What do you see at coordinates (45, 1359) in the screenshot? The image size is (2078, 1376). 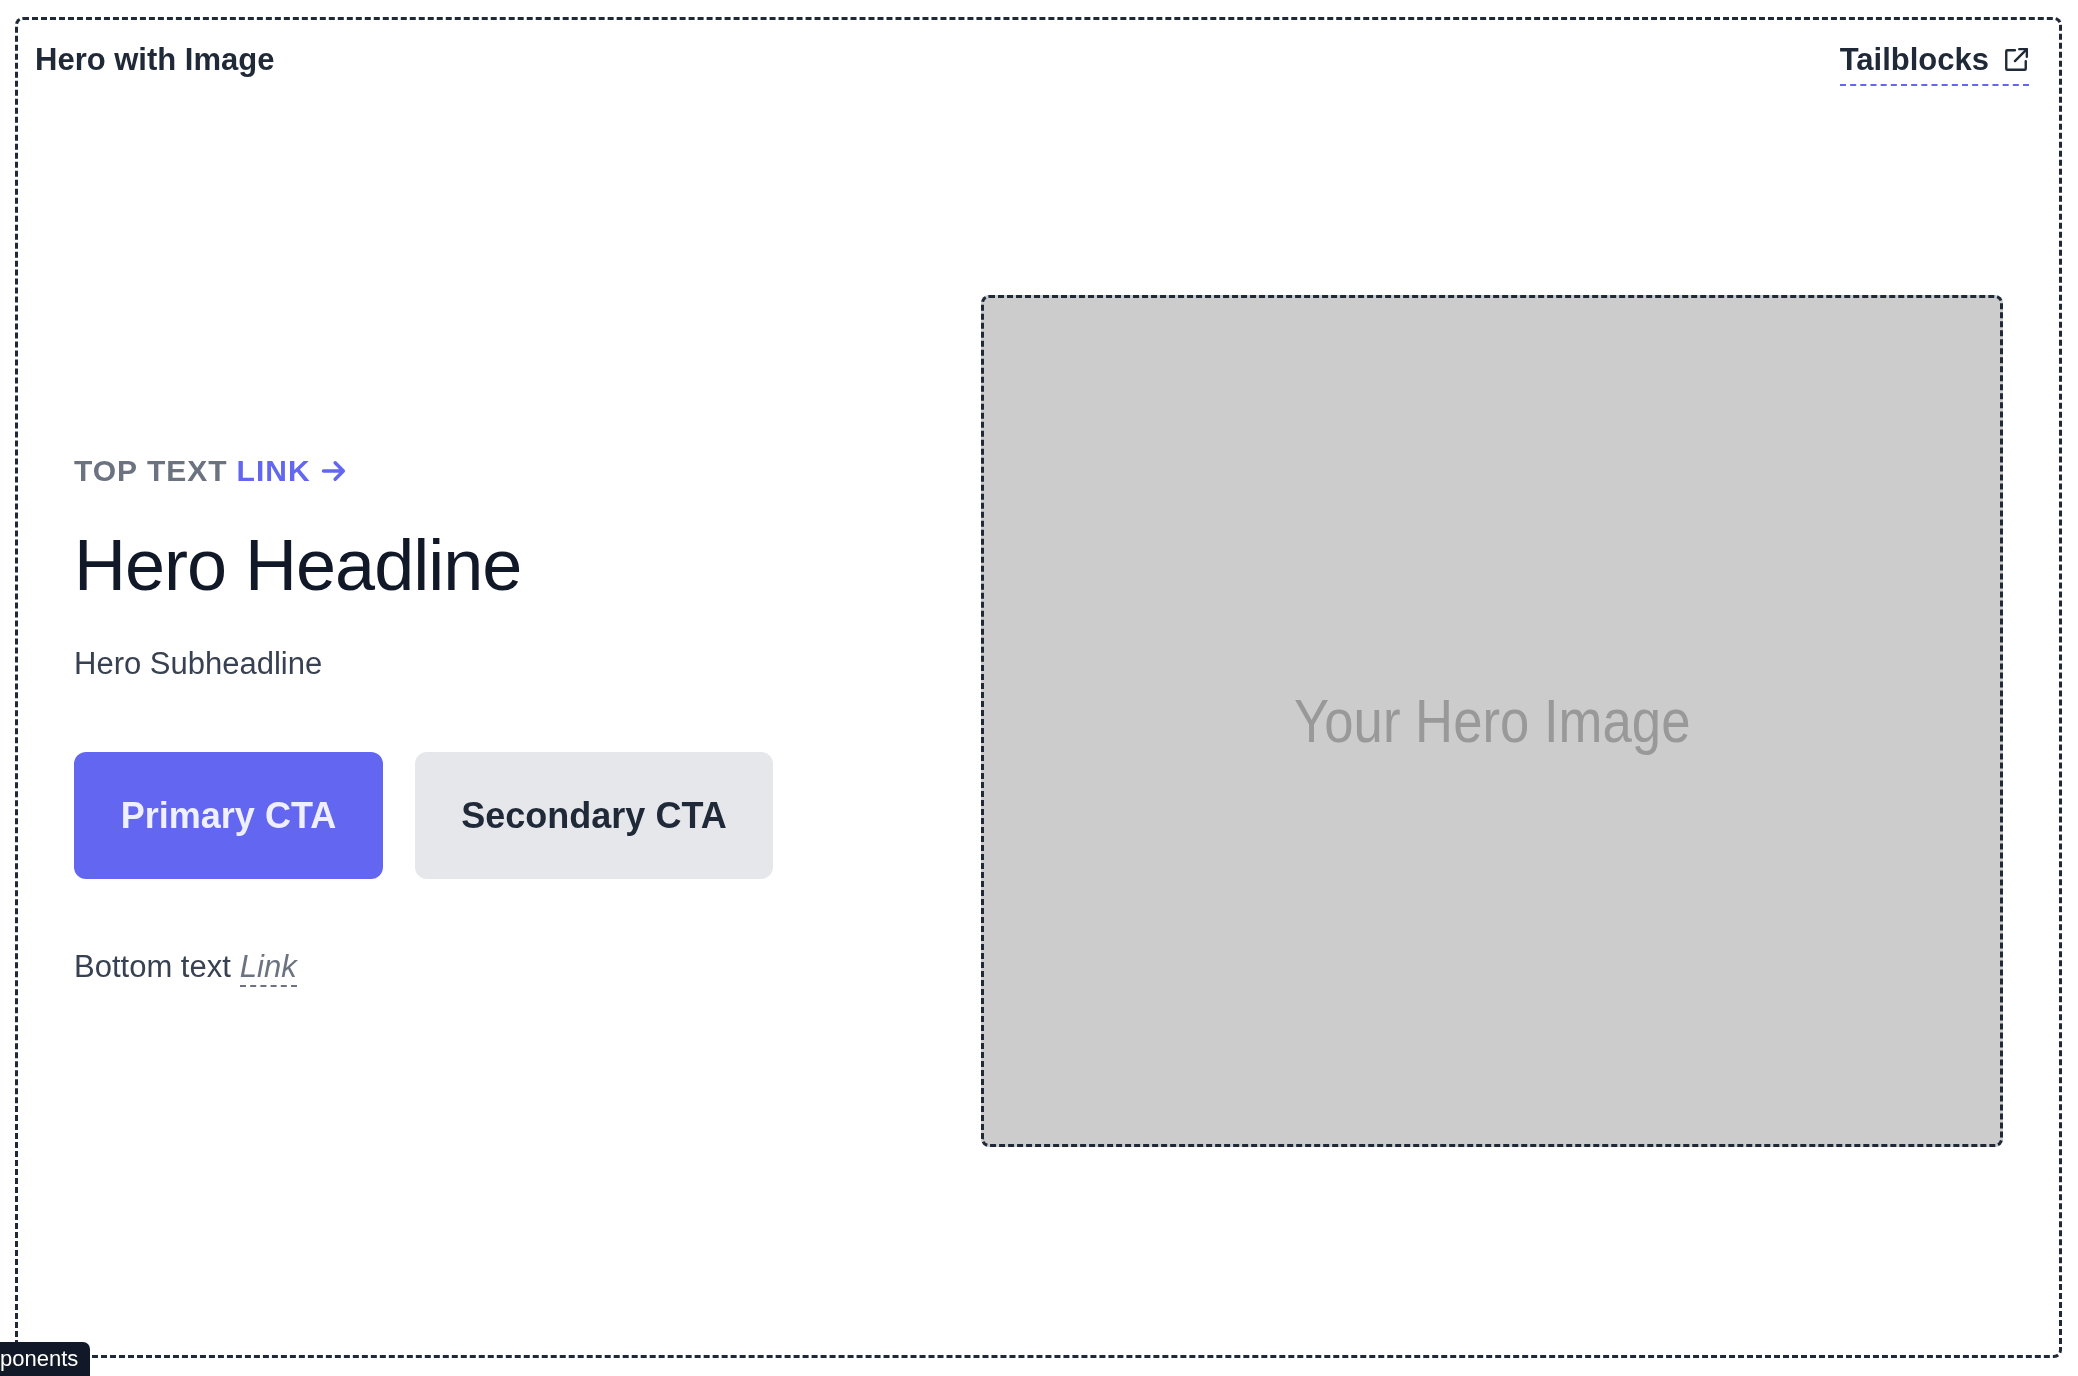 I see `tooltip: ponents` at bounding box center [45, 1359].